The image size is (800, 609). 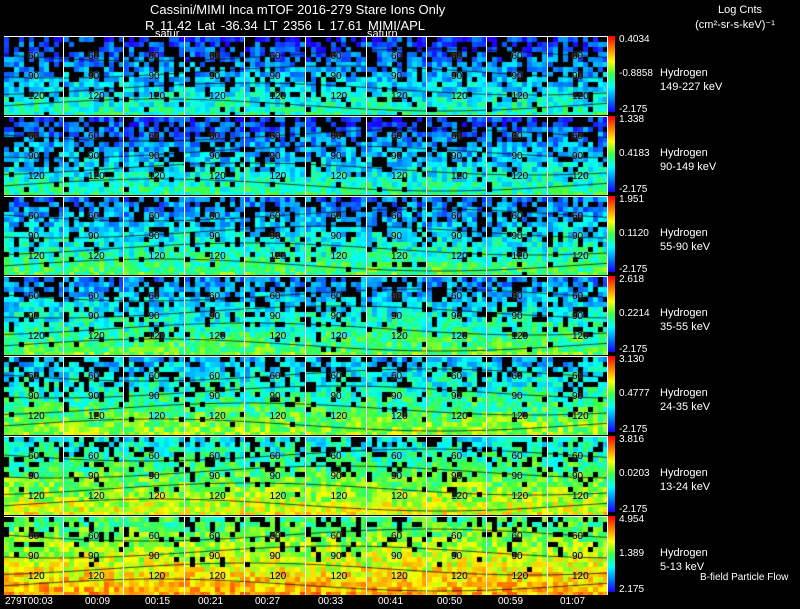 I want to click on time-tick-label: 00:50, so click(x=450, y=601).